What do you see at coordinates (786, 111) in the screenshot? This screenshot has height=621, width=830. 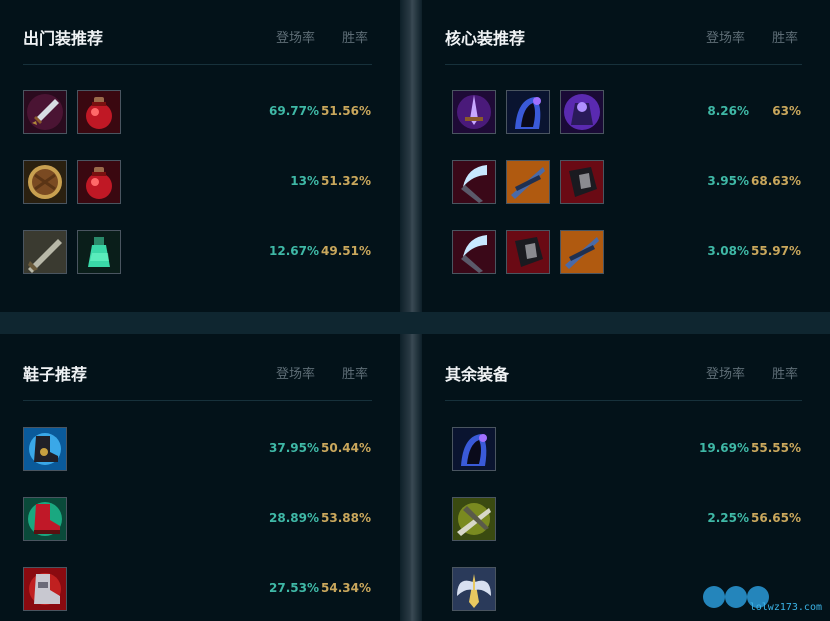 I see `win-rate: 63%` at bounding box center [786, 111].